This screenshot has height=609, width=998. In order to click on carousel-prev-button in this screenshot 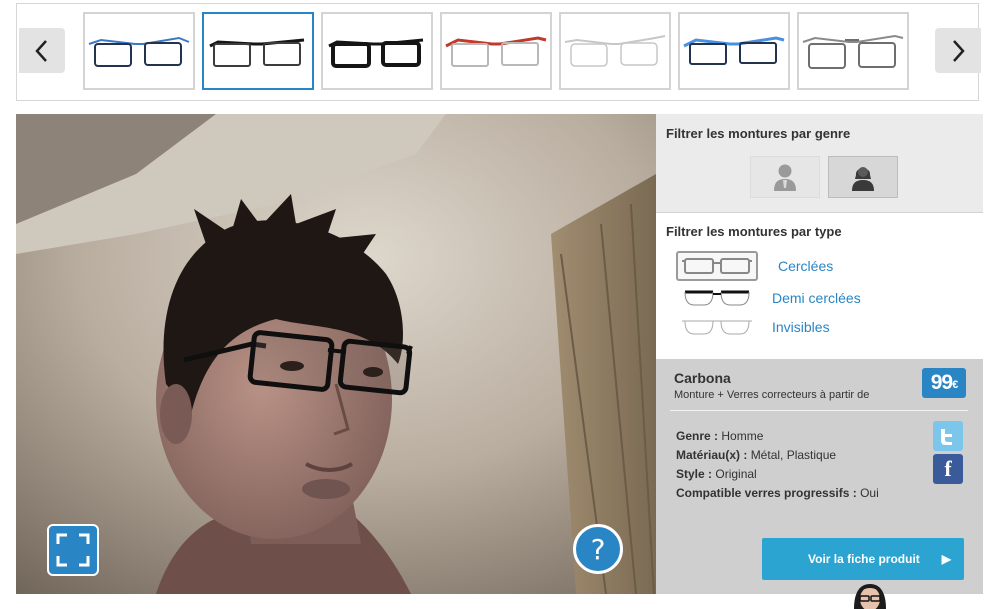, I will do `click(42, 50)`.